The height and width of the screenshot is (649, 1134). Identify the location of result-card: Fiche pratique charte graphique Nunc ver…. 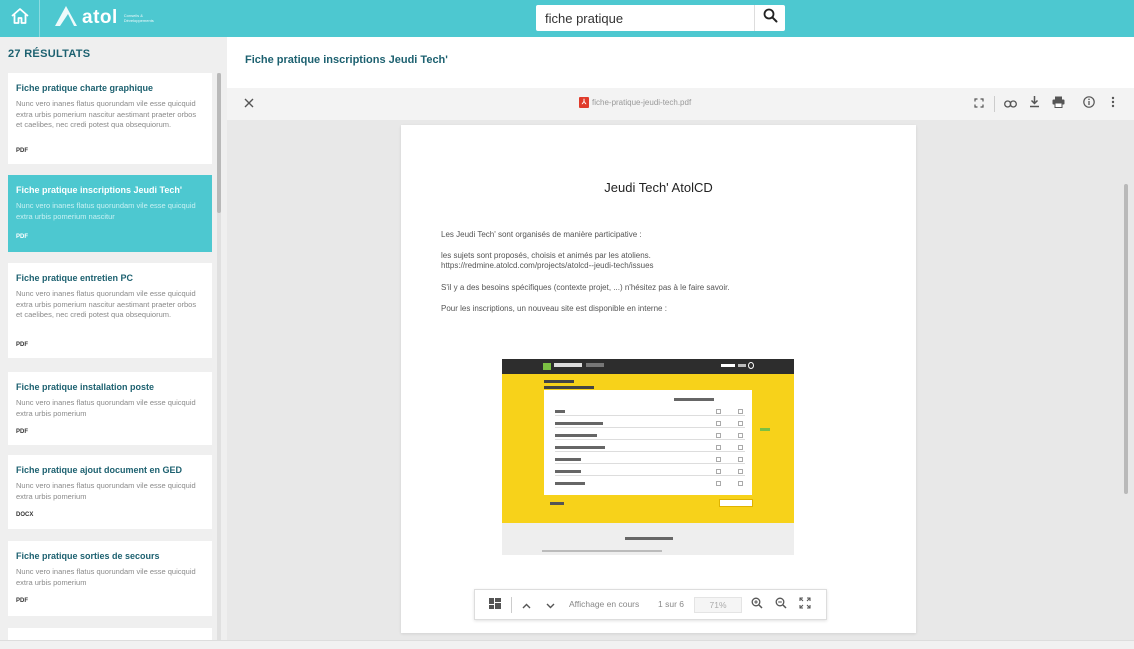
(110, 118).